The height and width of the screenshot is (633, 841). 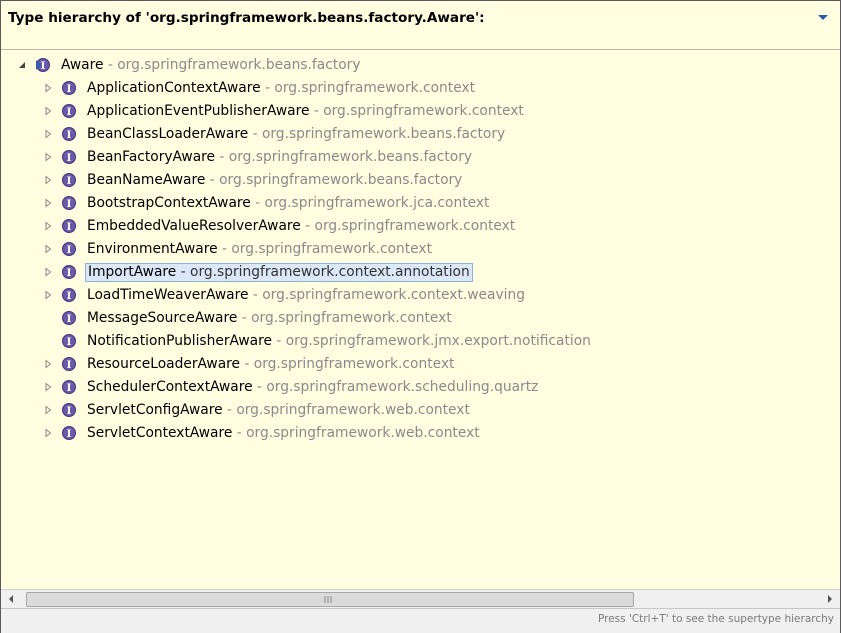 What do you see at coordinates (151, 157) in the screenshot?
I see `type-name: BeanFactoryAware` at bounding box center [151, 157].